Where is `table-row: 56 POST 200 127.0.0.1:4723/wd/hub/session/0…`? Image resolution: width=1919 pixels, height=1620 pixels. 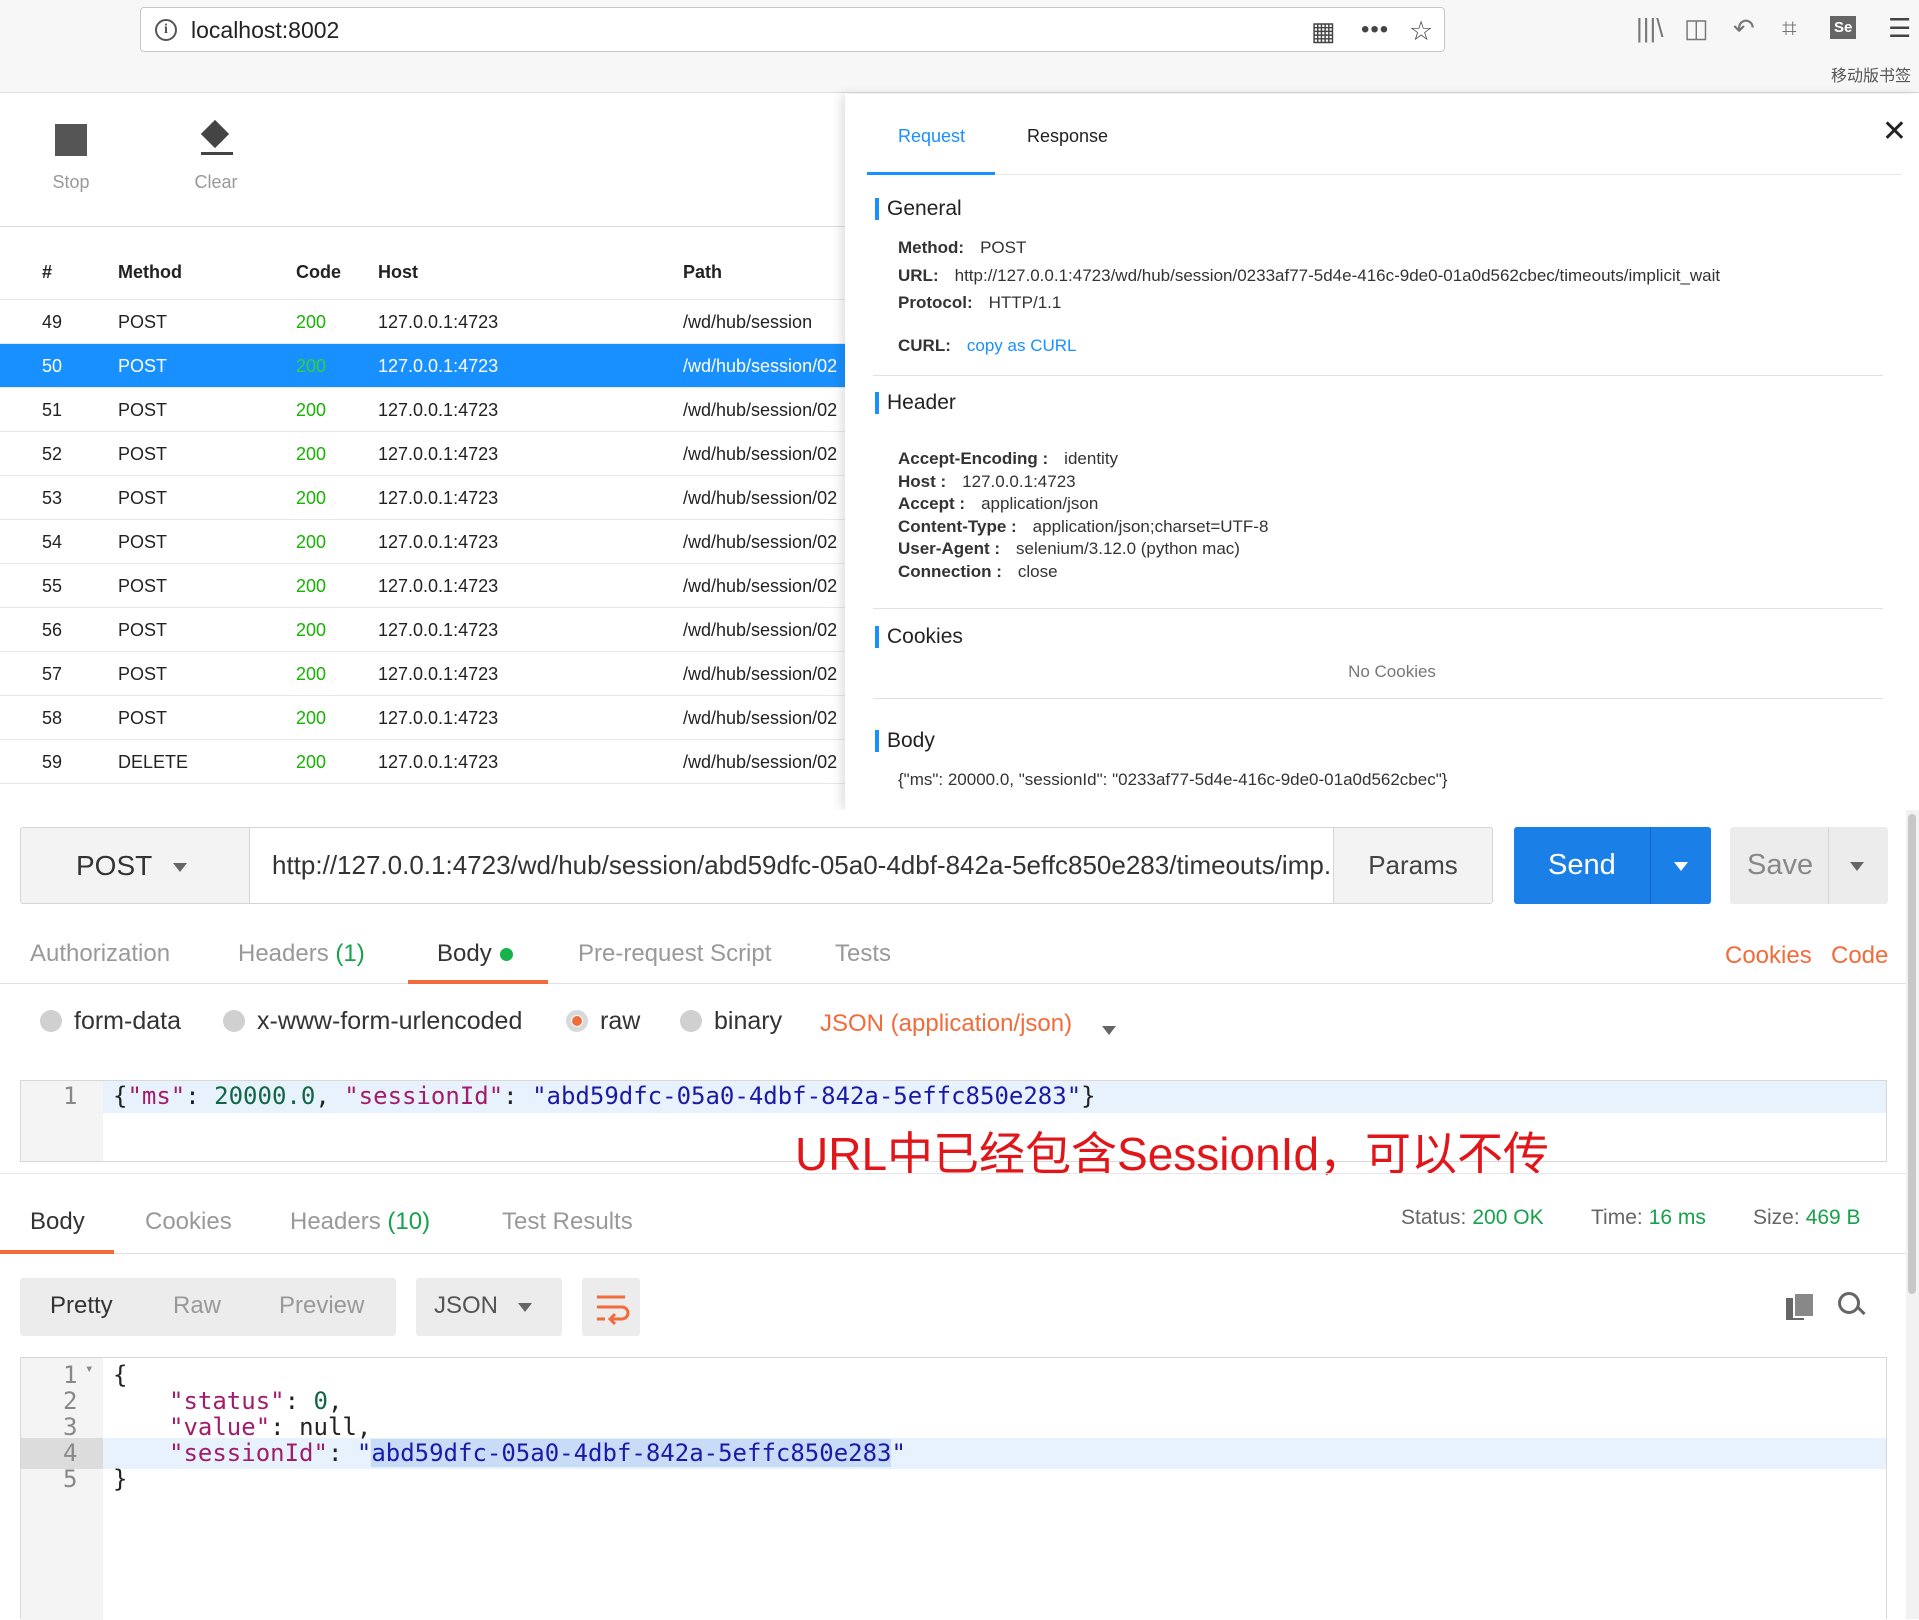 table-row: 56 POST 200 127.0.0.1:4723/wd/hub/session/0… is located at coordinates (422, 630).